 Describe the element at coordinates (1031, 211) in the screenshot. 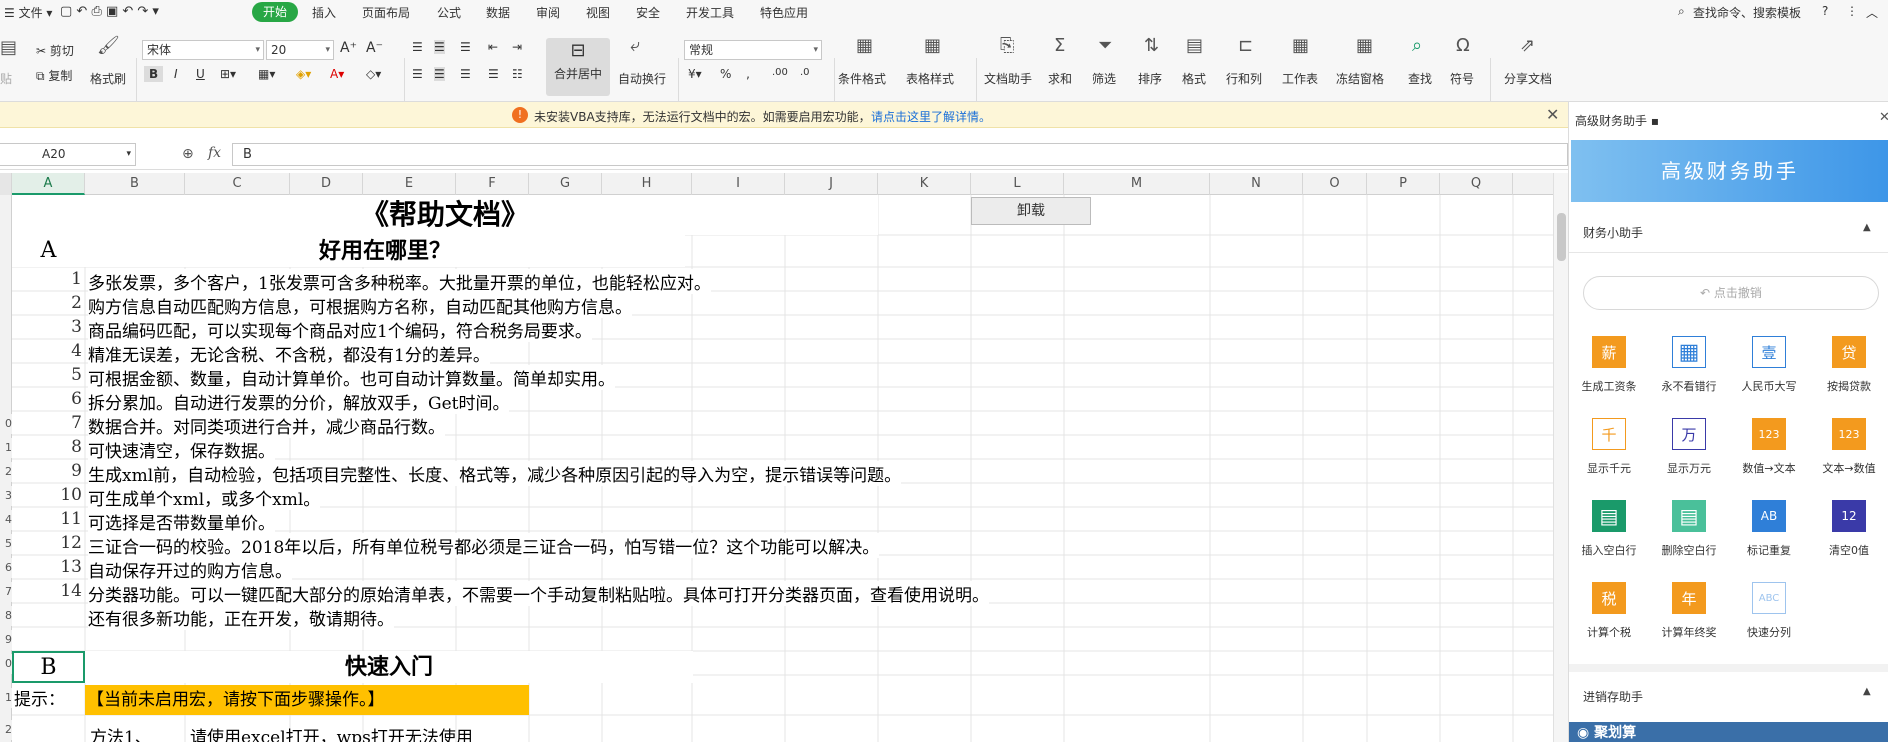

I see `uninstall-button: 卸载` at that location.